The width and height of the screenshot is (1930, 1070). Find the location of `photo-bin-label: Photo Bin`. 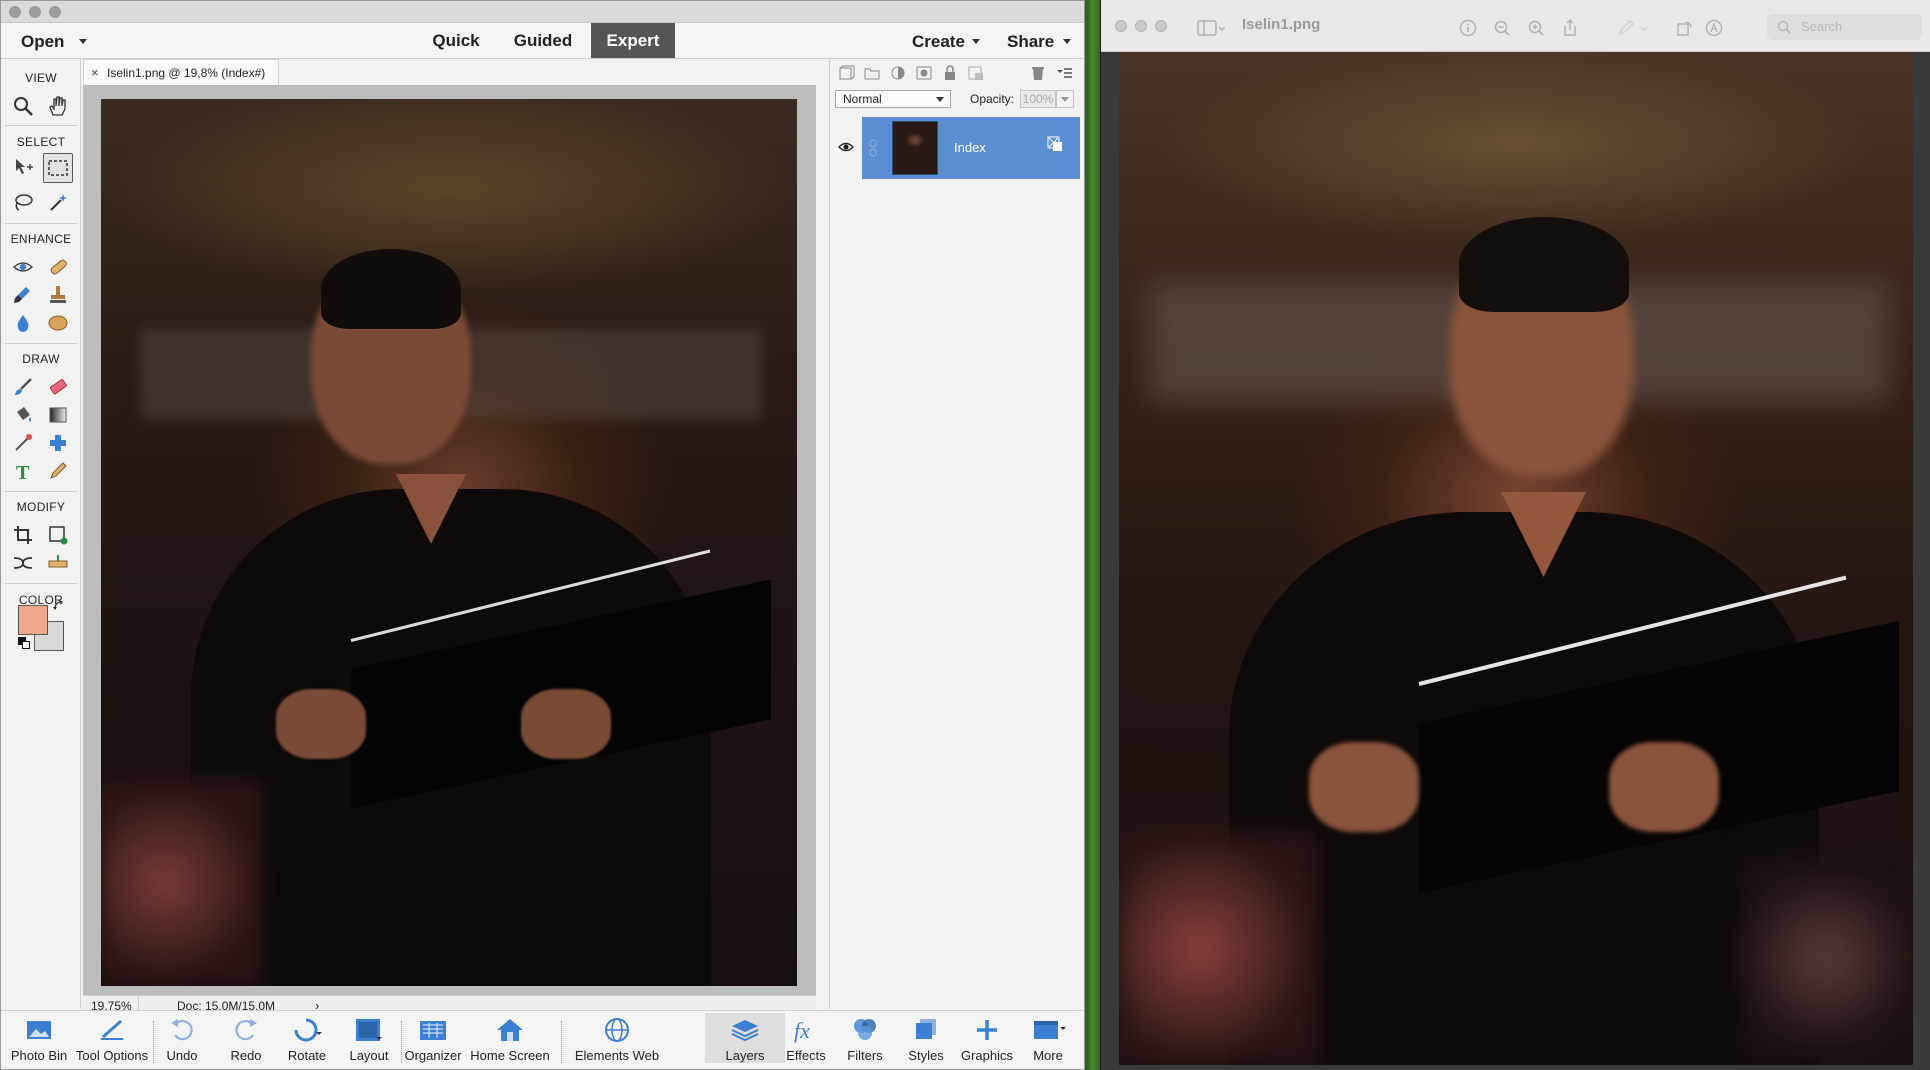

photo-bin-label: Photo Bin is located at coordinates (39, 1055).